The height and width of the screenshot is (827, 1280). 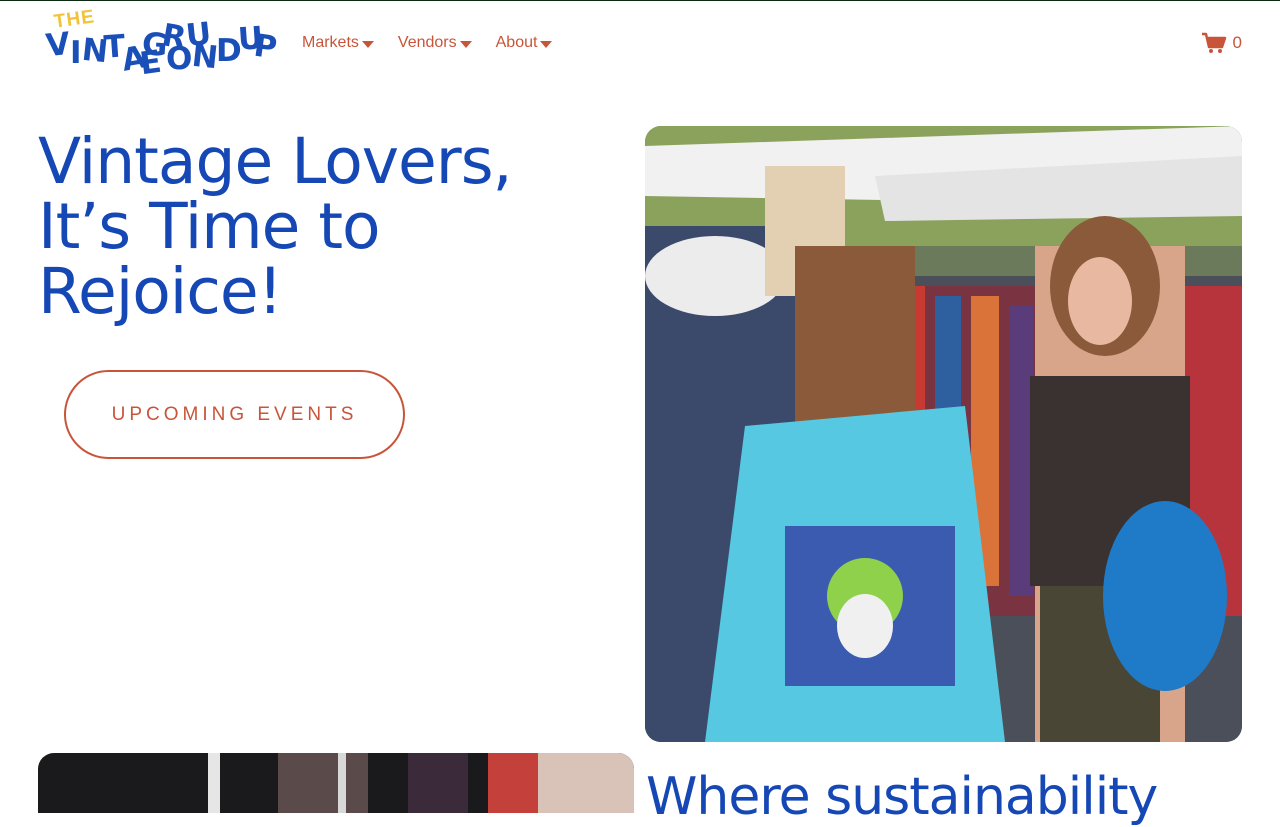 I want to click on nav-item-label: Vendors, so click(x=427, y=42).